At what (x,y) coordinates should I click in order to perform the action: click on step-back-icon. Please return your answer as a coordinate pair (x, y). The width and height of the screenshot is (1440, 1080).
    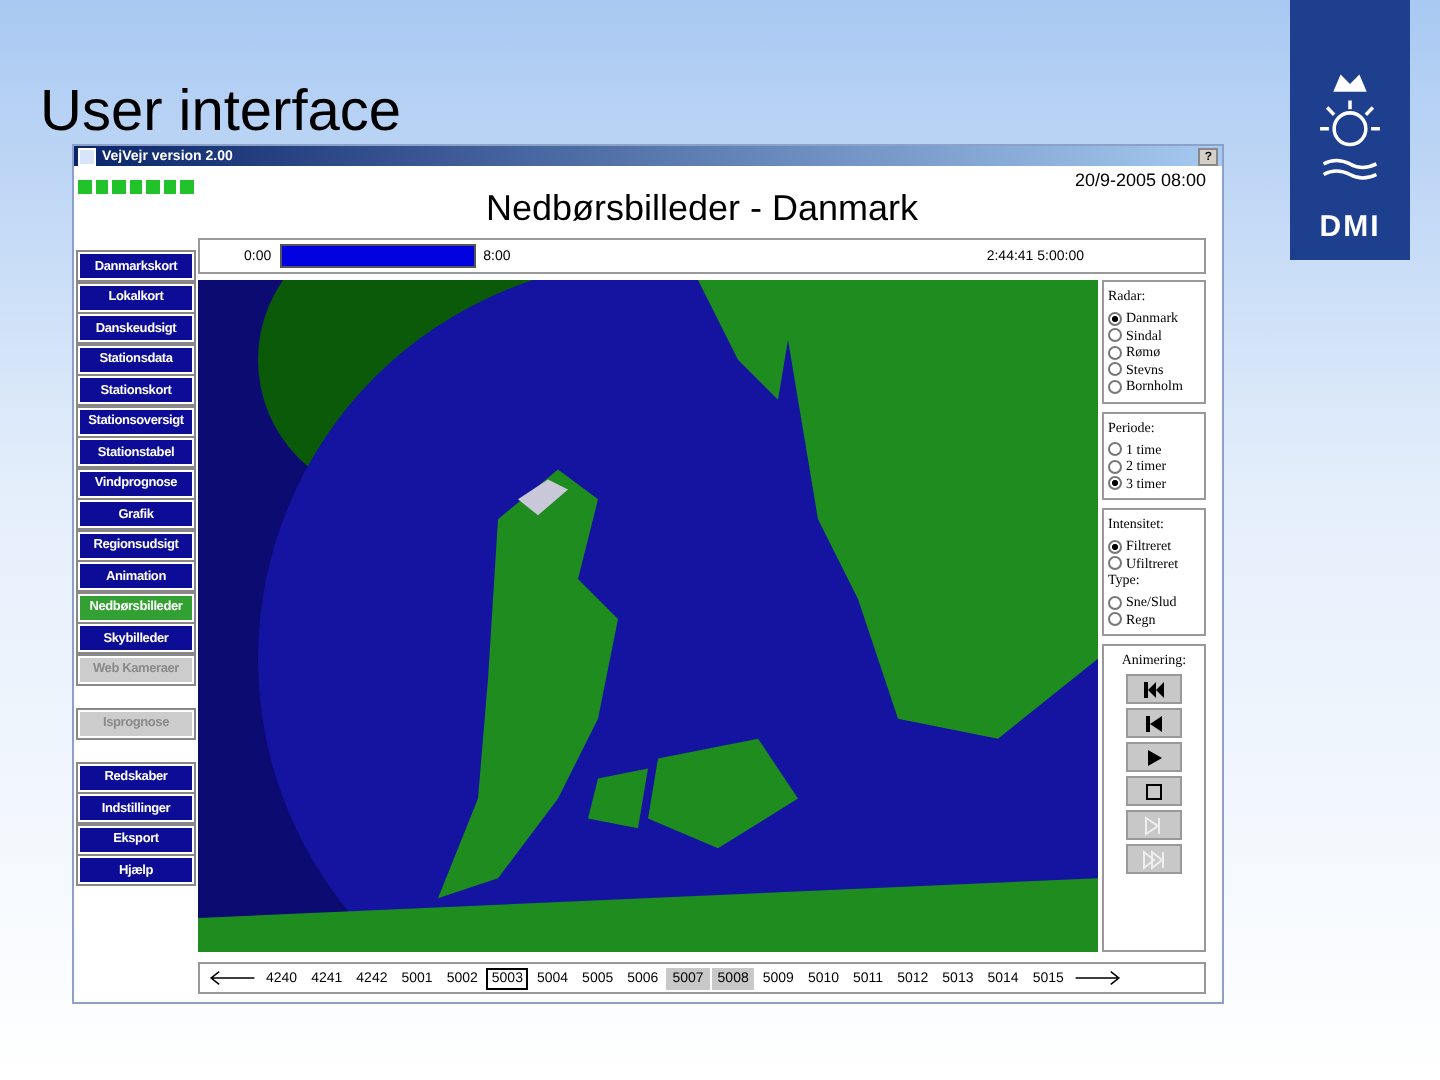
    Looking at the image, I should click on (1154, 723).